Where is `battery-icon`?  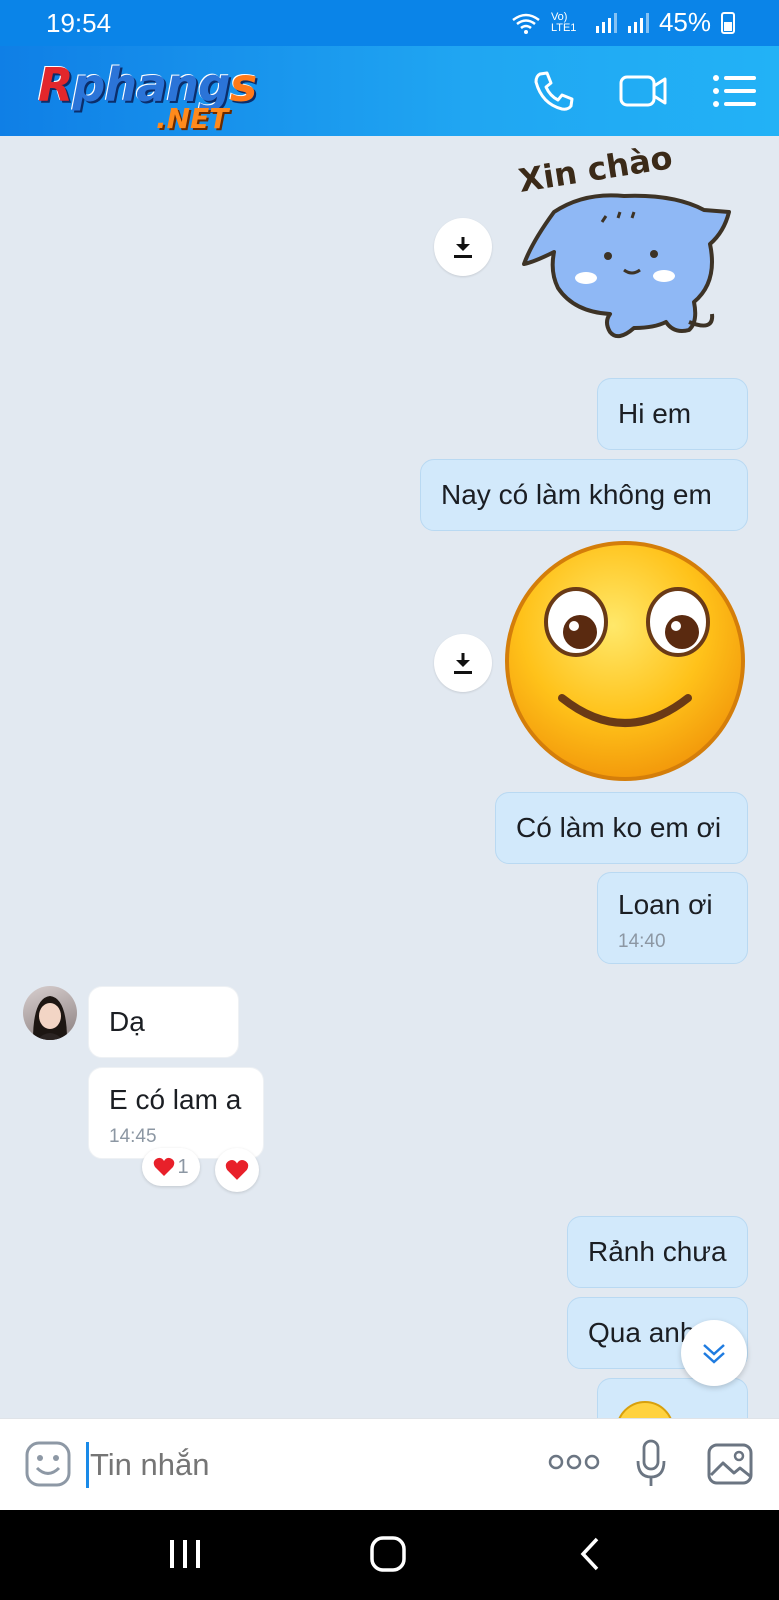 battery-icon is located at coordinates (728, 22).